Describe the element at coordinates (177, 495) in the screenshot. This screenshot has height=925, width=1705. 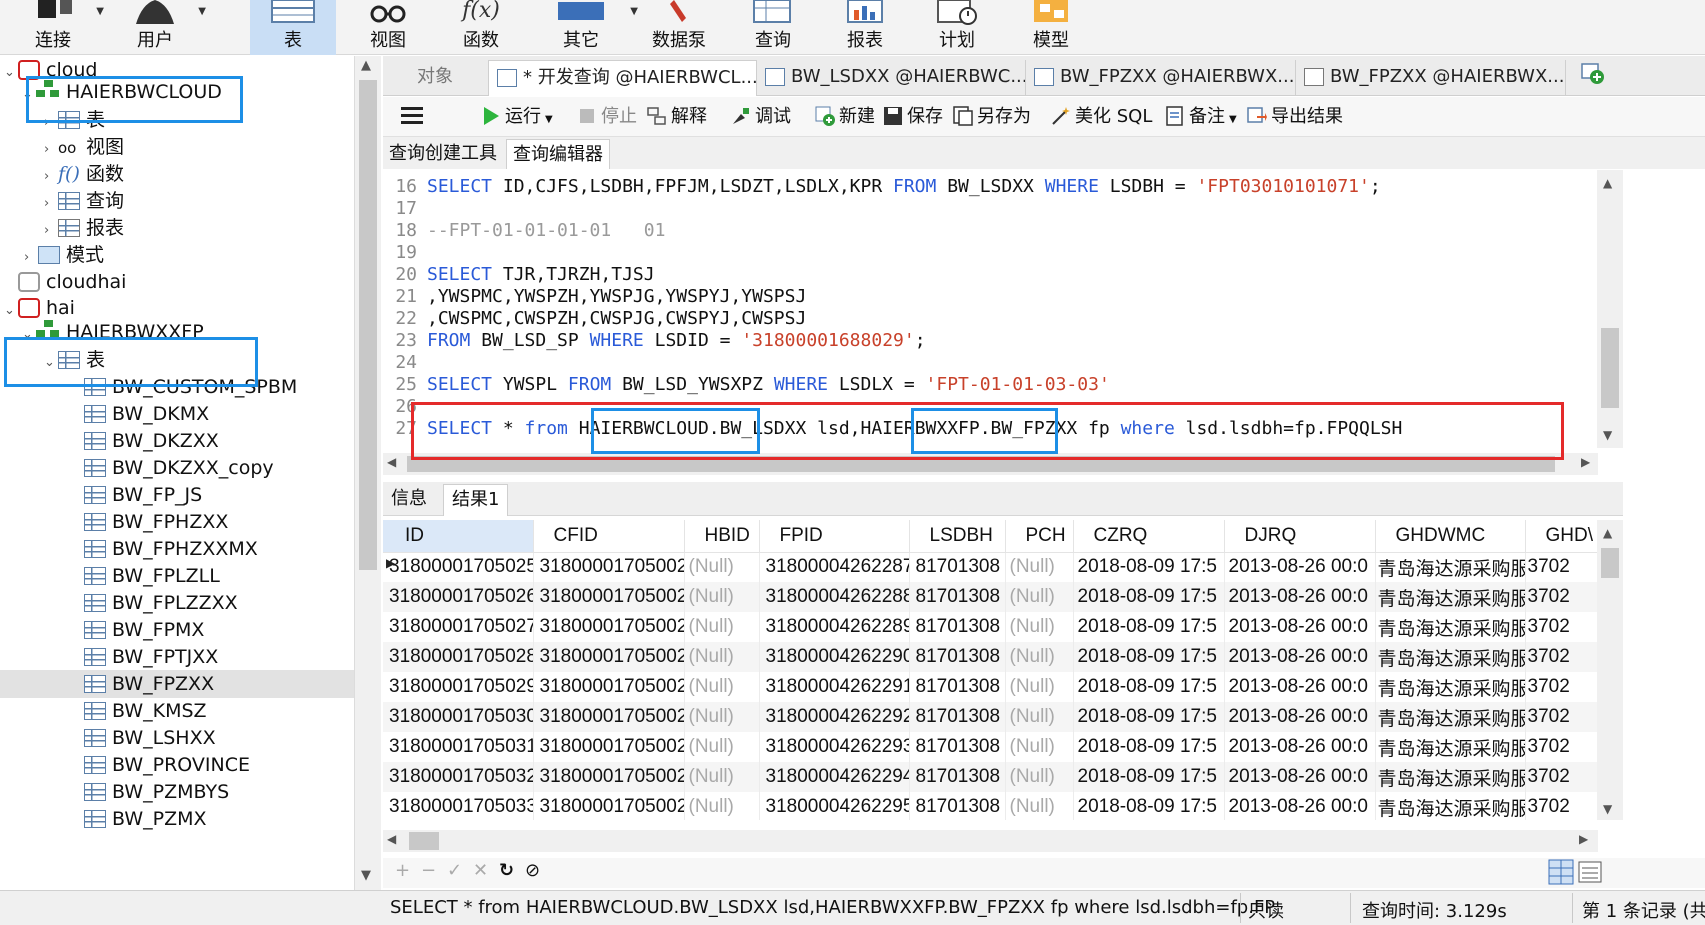
I see `tree-table-item: BW_FP_JS` at that location.